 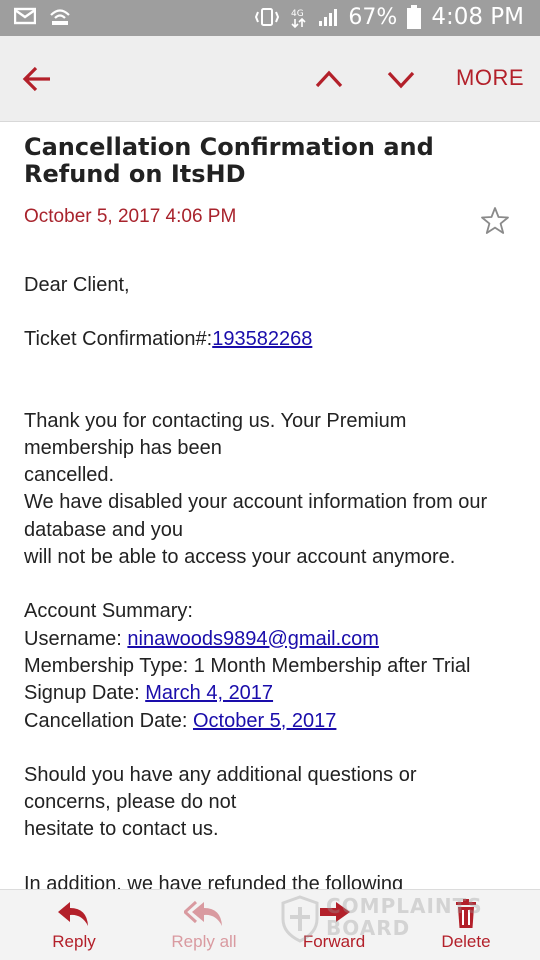 I want to click on cancel-line: Cancellation Date: October 5, 2017, so click(x=274, y=721).